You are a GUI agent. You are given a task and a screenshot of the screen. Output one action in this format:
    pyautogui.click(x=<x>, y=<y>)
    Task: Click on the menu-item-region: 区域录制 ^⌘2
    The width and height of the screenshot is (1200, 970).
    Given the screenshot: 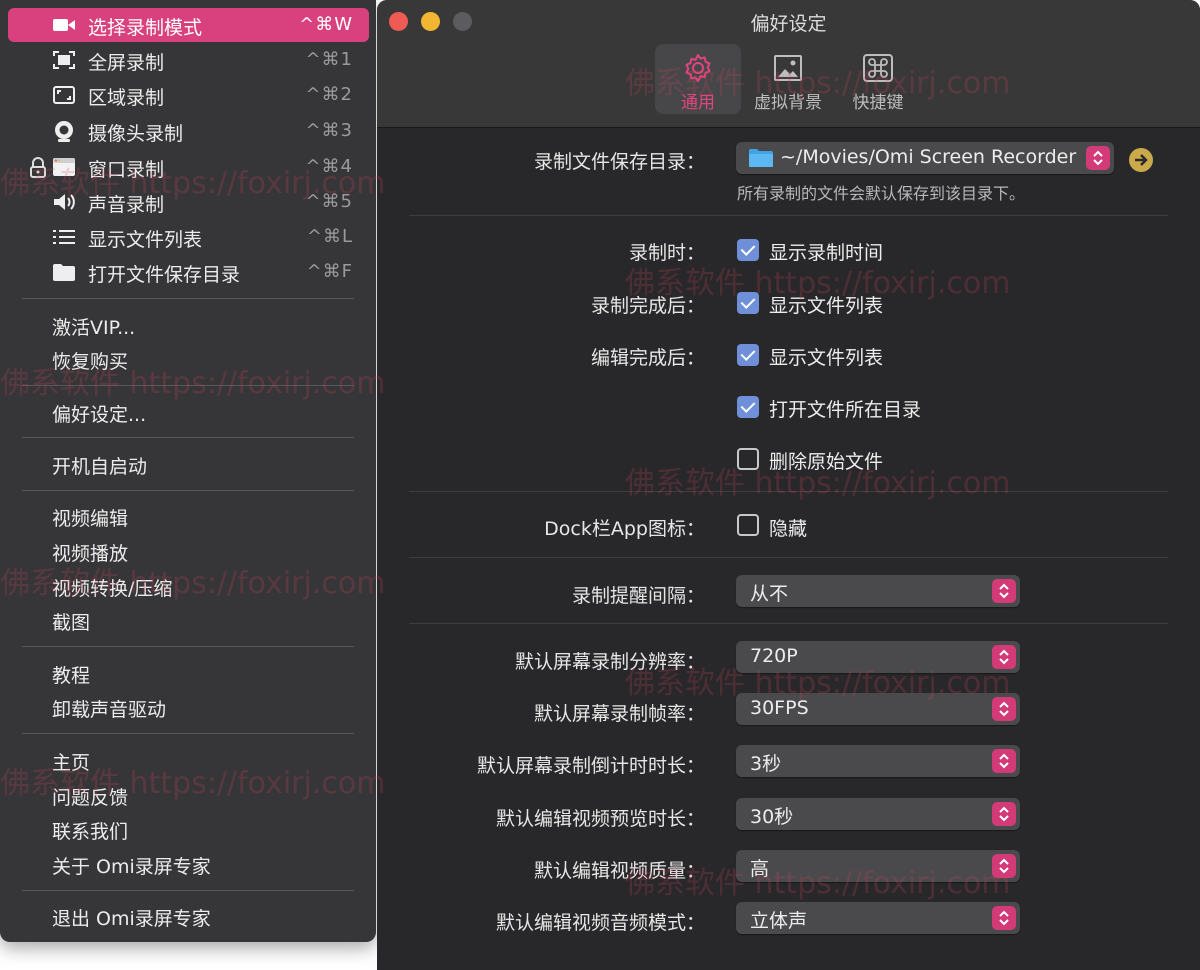 What is the action you would take?
    pyautogui.click(x=188, y=95)
    